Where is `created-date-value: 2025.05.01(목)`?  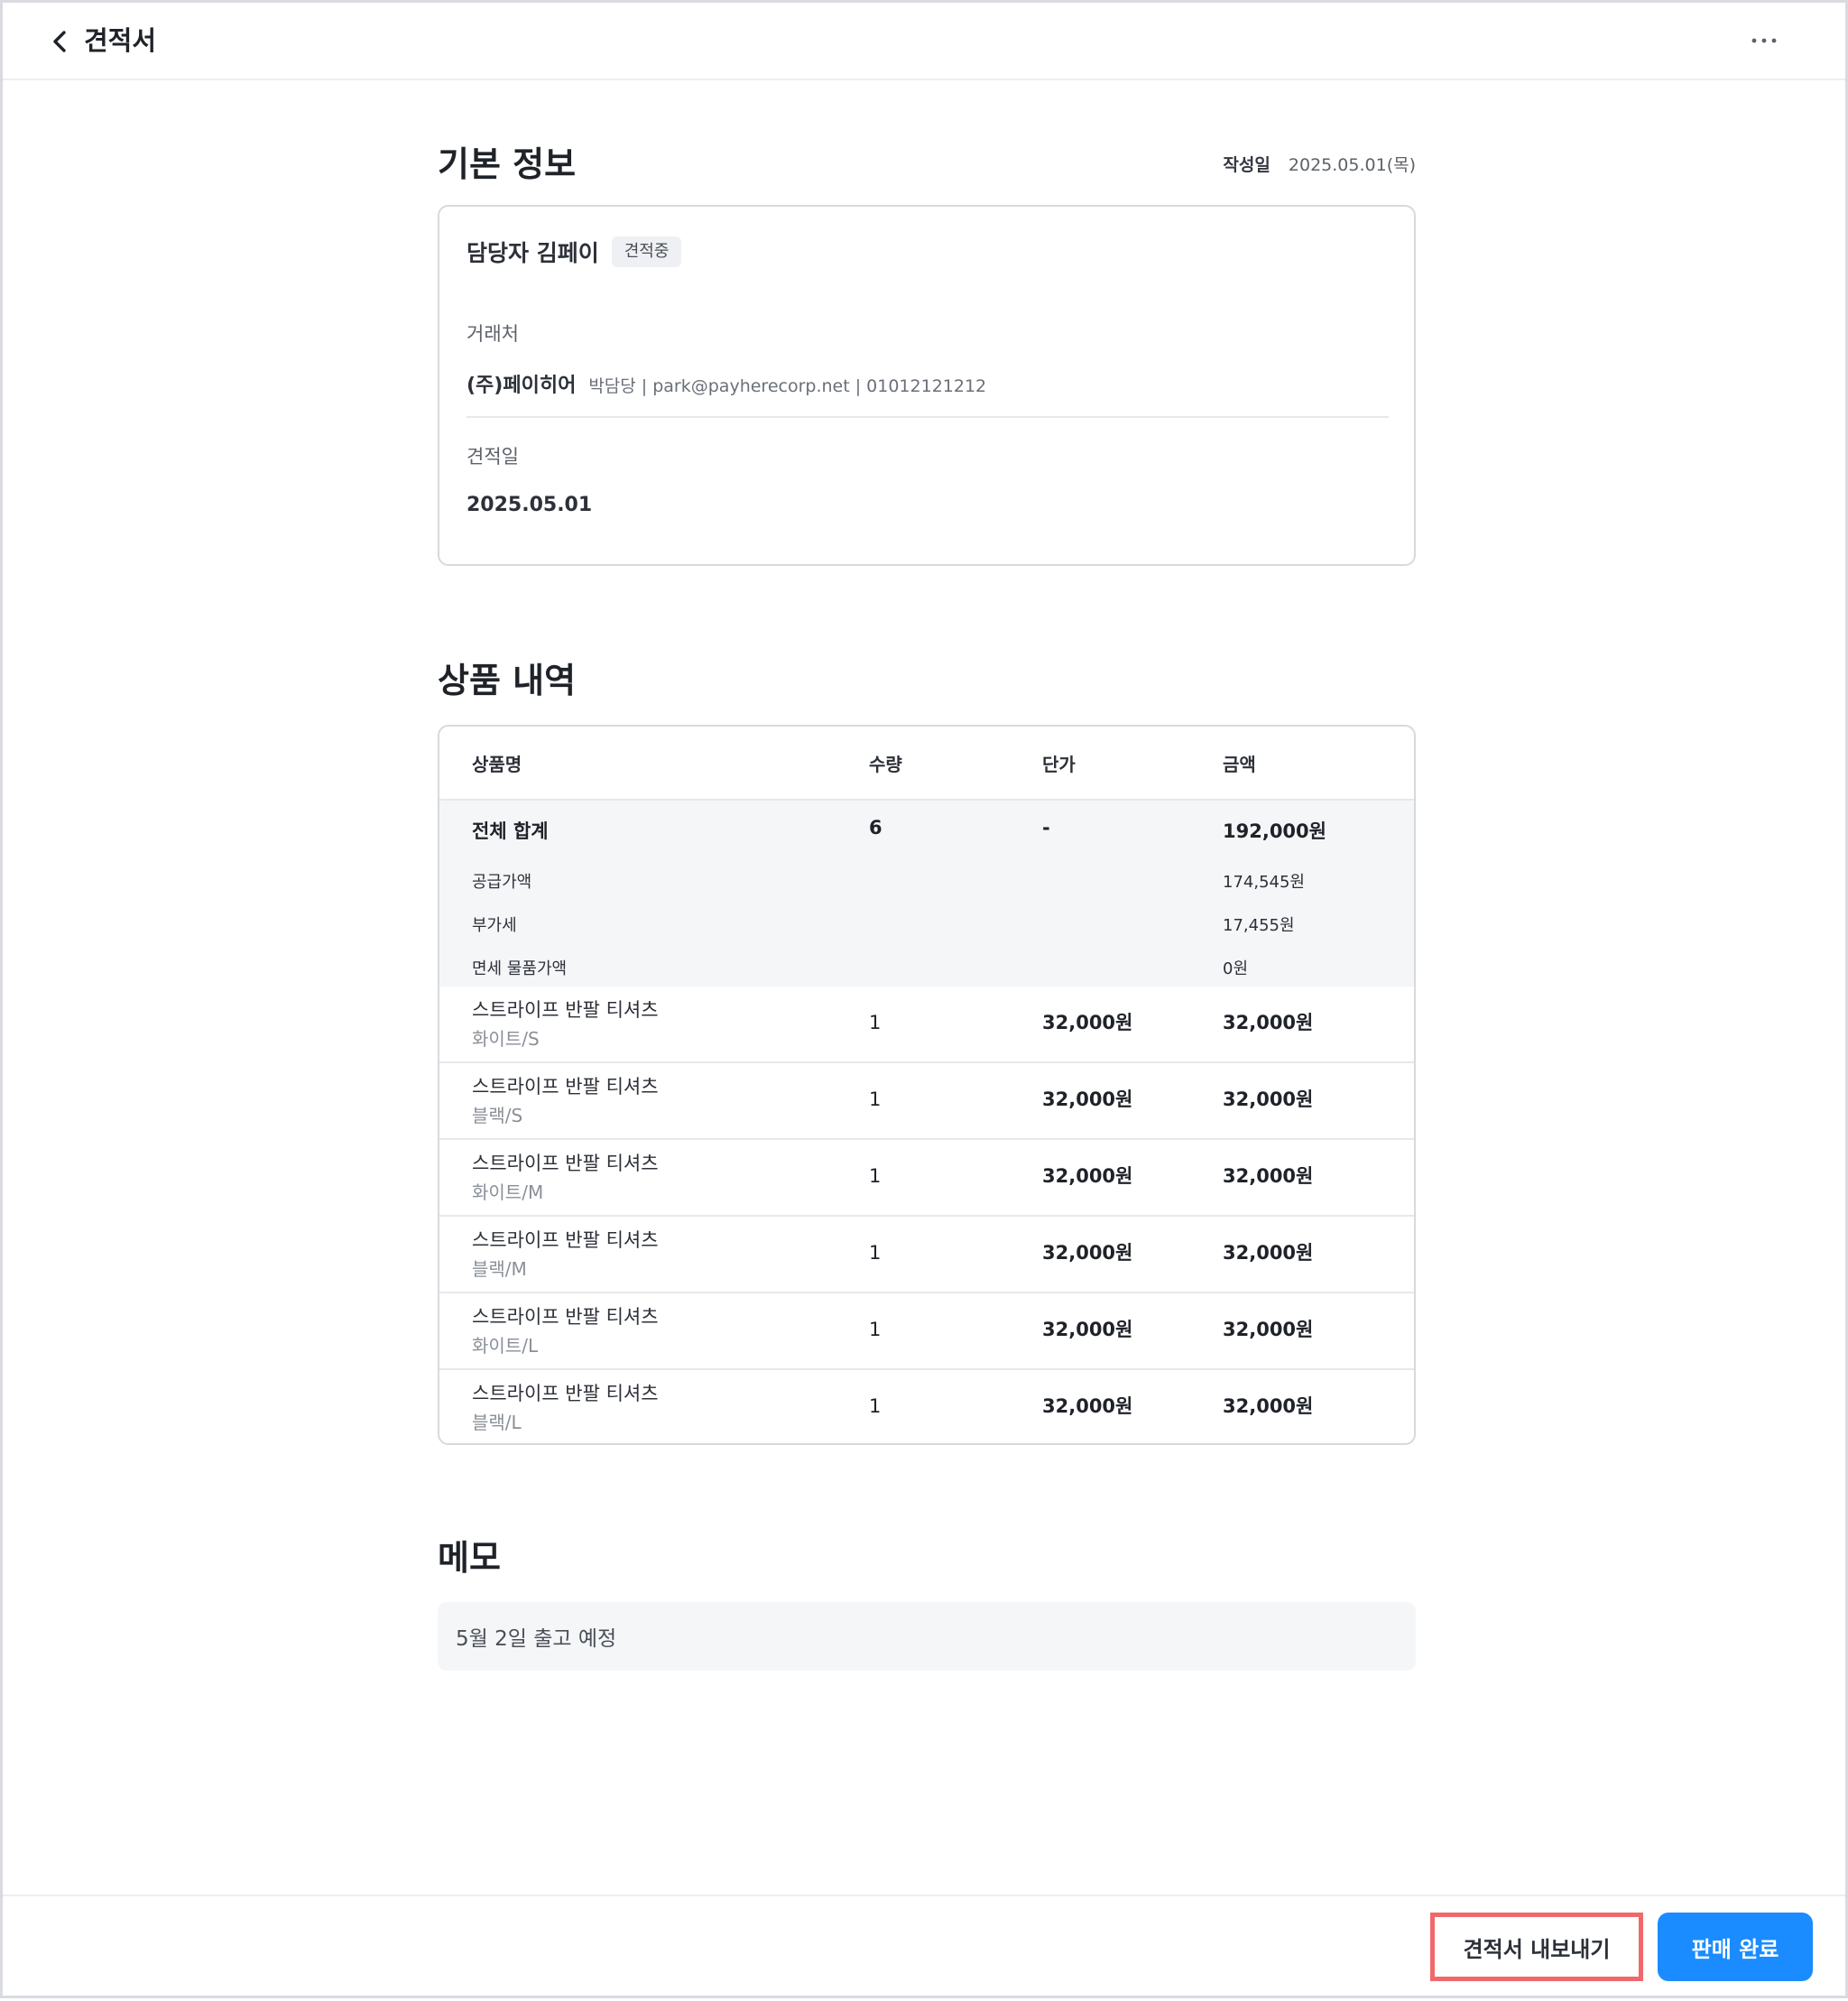
created-date-value: 2025.05.01(목) is located at coordinates (1352, 165).